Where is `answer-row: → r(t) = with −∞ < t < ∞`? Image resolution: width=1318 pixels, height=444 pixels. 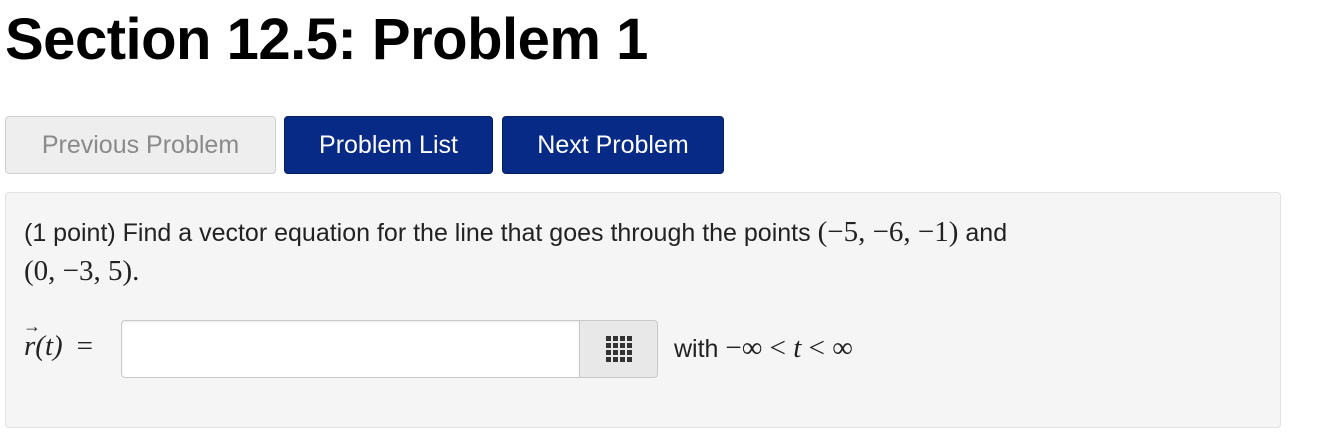
answer-row: → r(t) = with −∞ < t < ∞ is located at coordinates (633, 348).